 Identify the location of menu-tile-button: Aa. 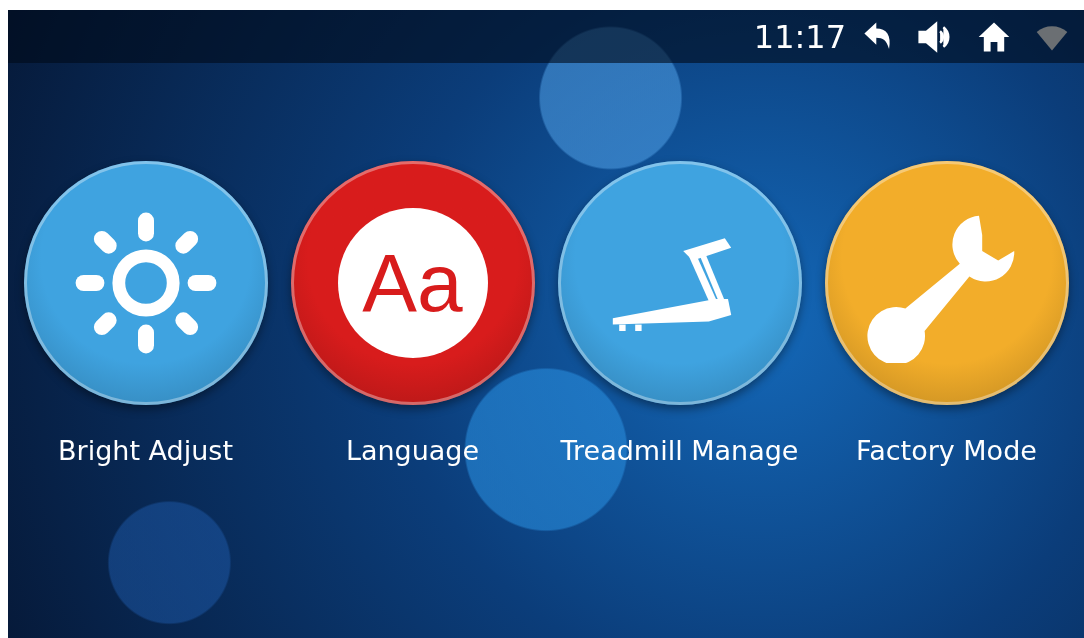
(412, 283).